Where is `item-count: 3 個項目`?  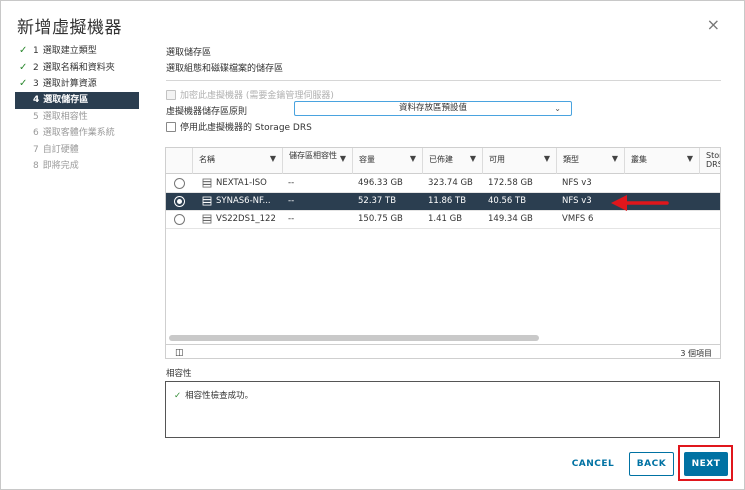
item-count: 3 個項目 is located at coordinates (696, 353).